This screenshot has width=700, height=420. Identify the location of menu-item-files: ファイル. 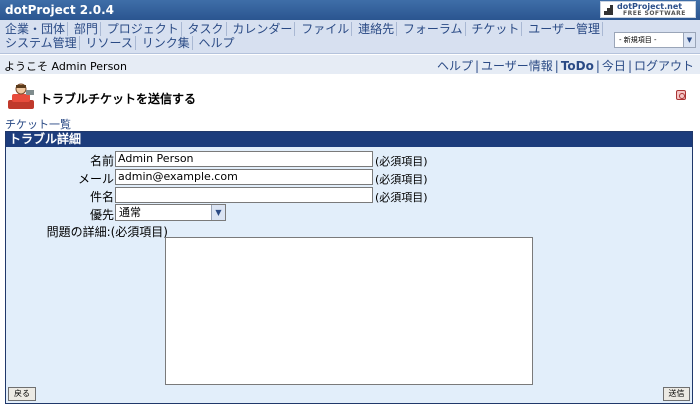
(326, 29).